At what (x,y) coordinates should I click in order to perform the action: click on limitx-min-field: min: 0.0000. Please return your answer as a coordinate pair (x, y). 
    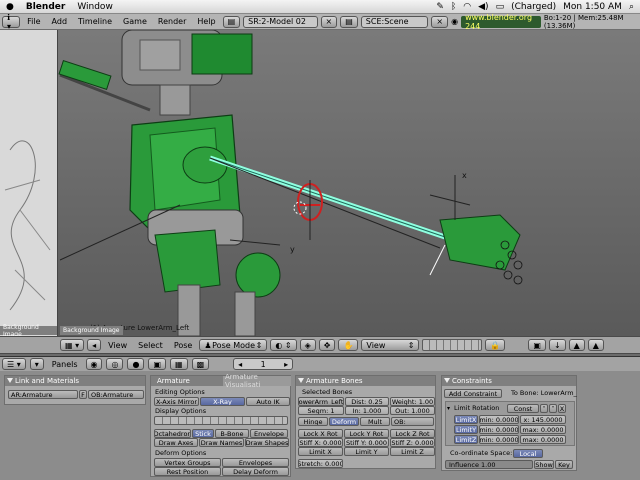
    Looking at the image, I should click on (499, 419).